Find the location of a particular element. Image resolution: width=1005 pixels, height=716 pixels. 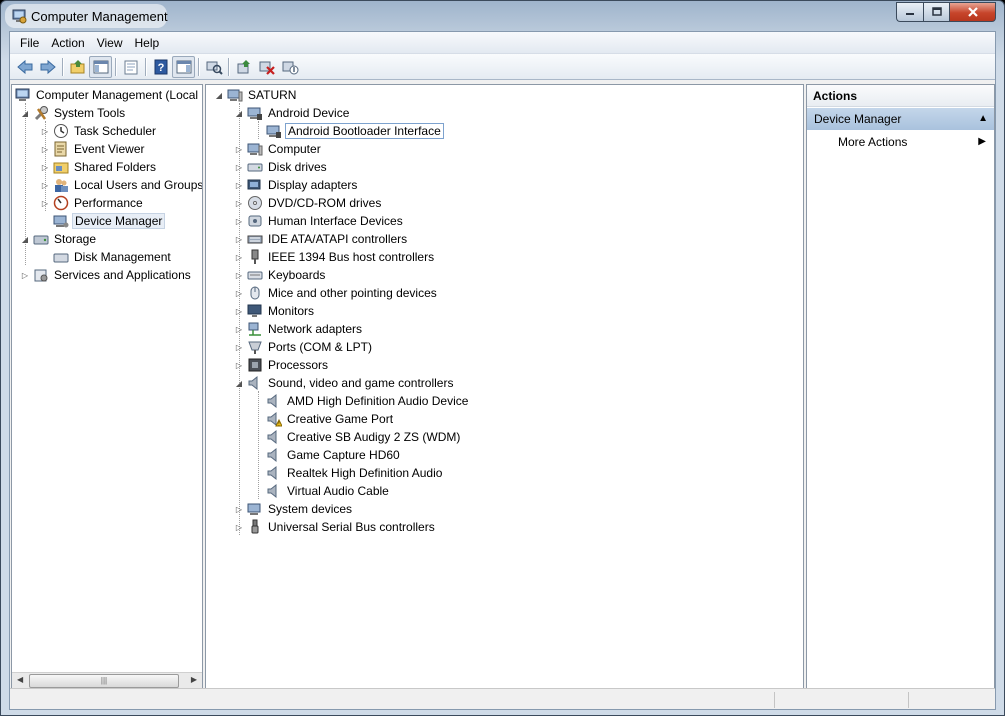

uninstall-button is located at coordinates (266, 67).